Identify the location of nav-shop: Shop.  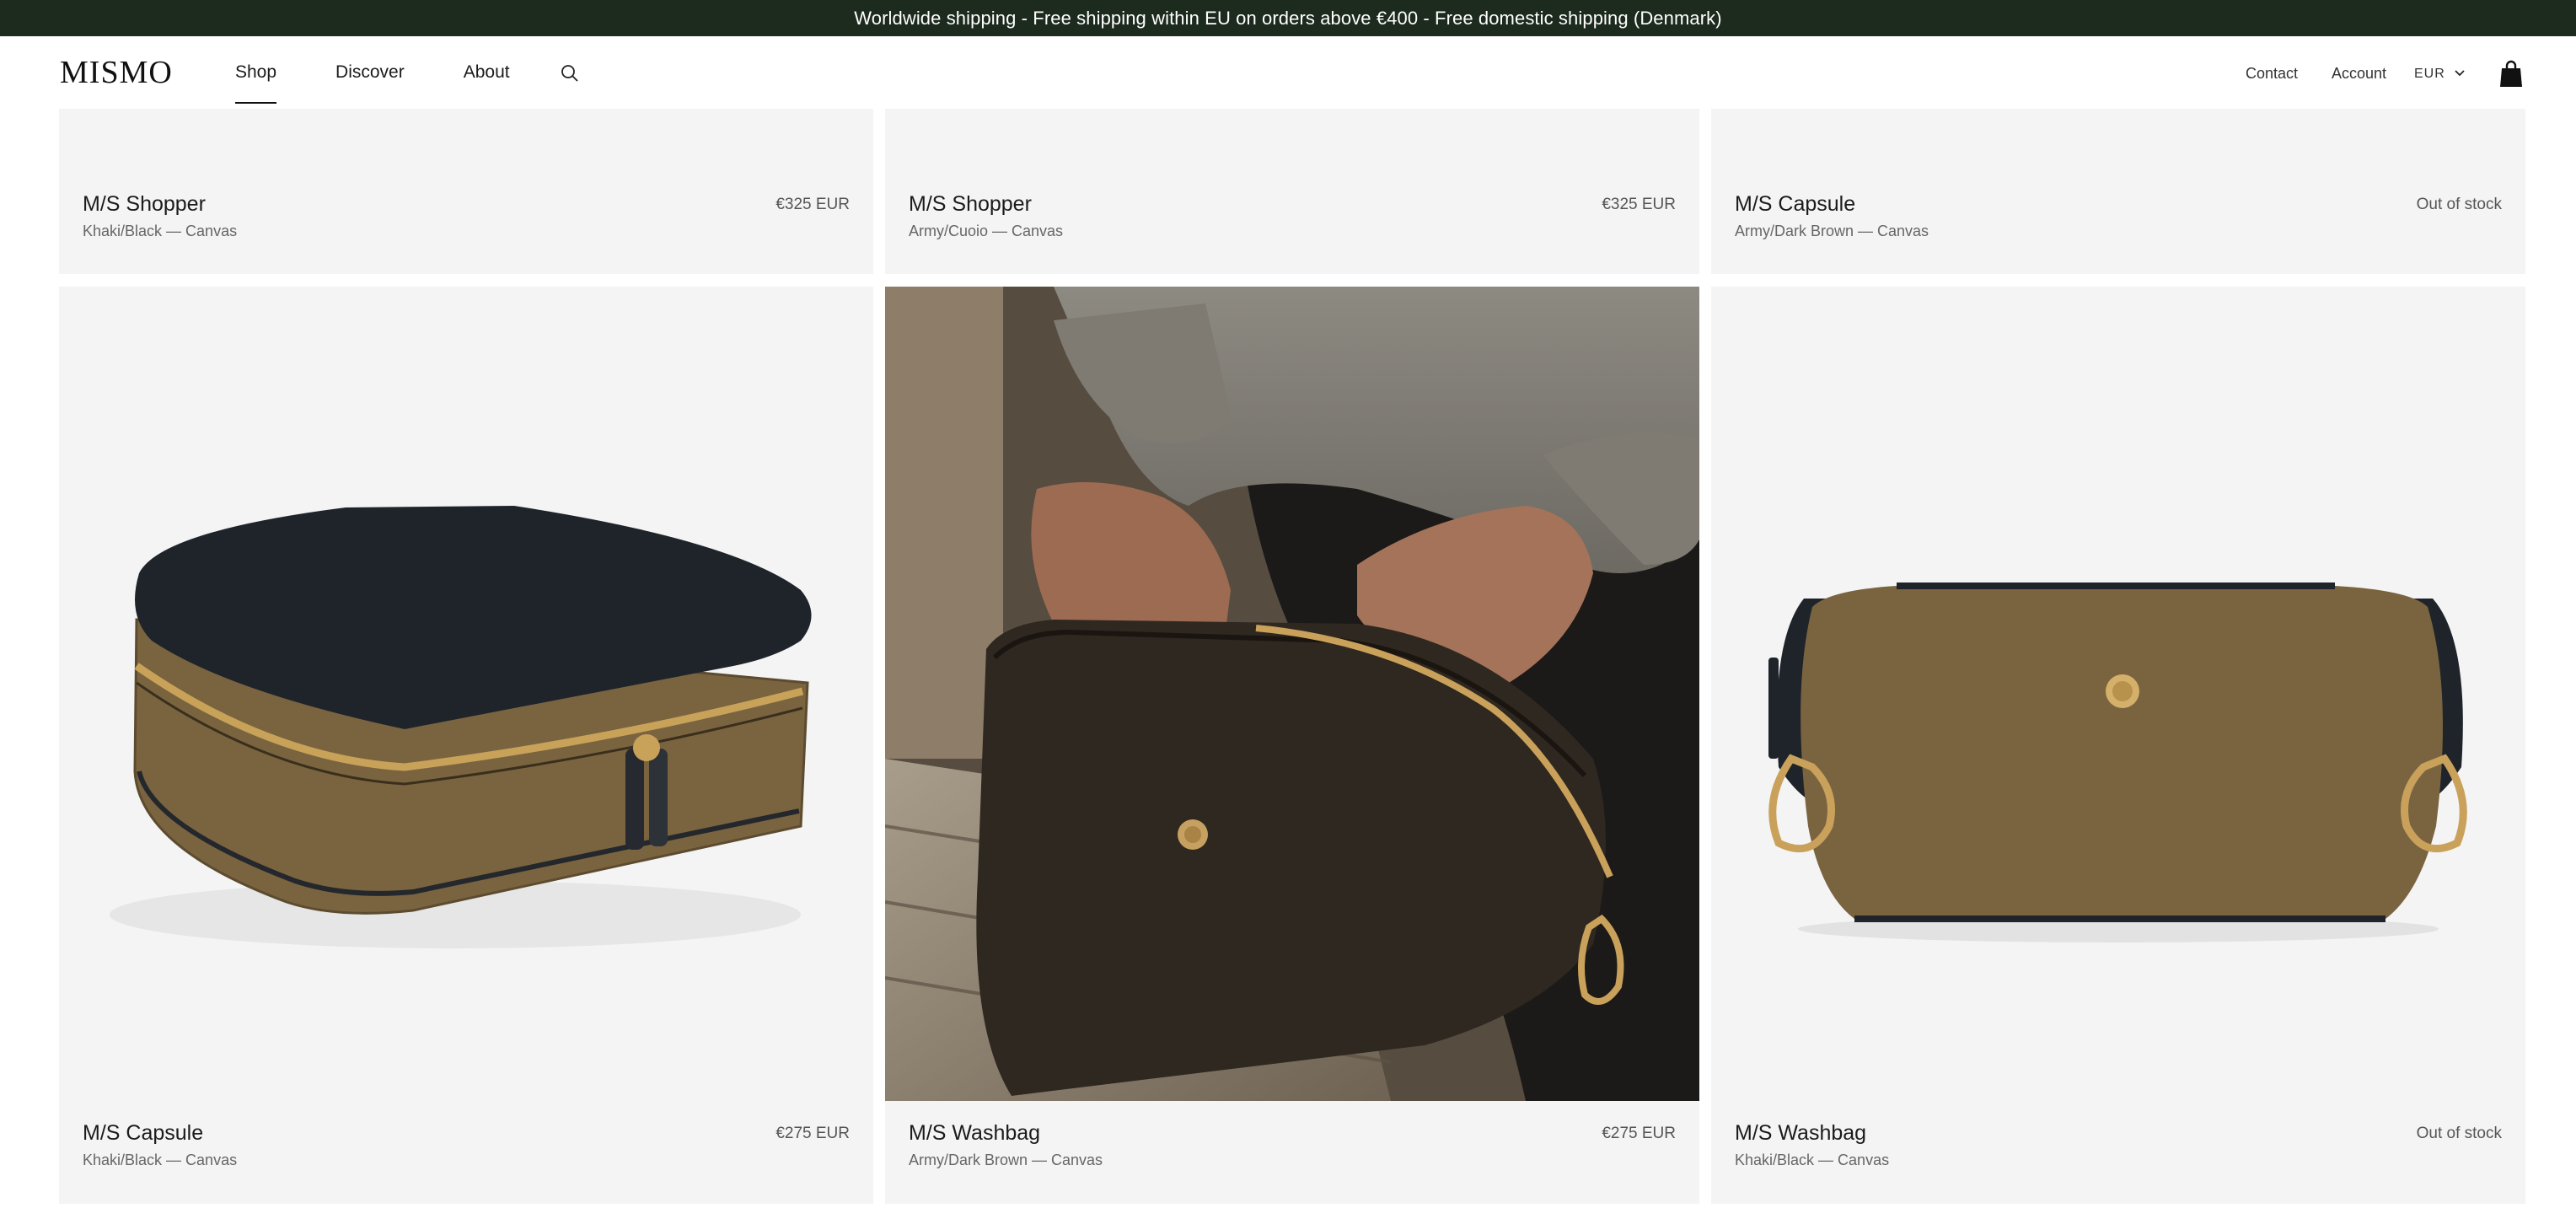
(256, 72).